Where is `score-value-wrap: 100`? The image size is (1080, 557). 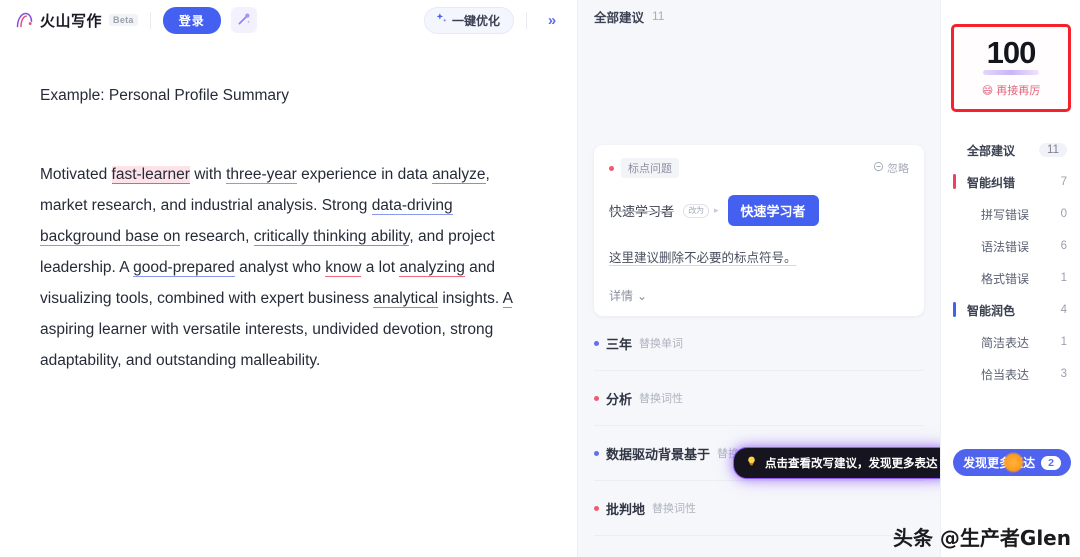
score-value-wrap: 100 is located at coordinates (1011, 56).